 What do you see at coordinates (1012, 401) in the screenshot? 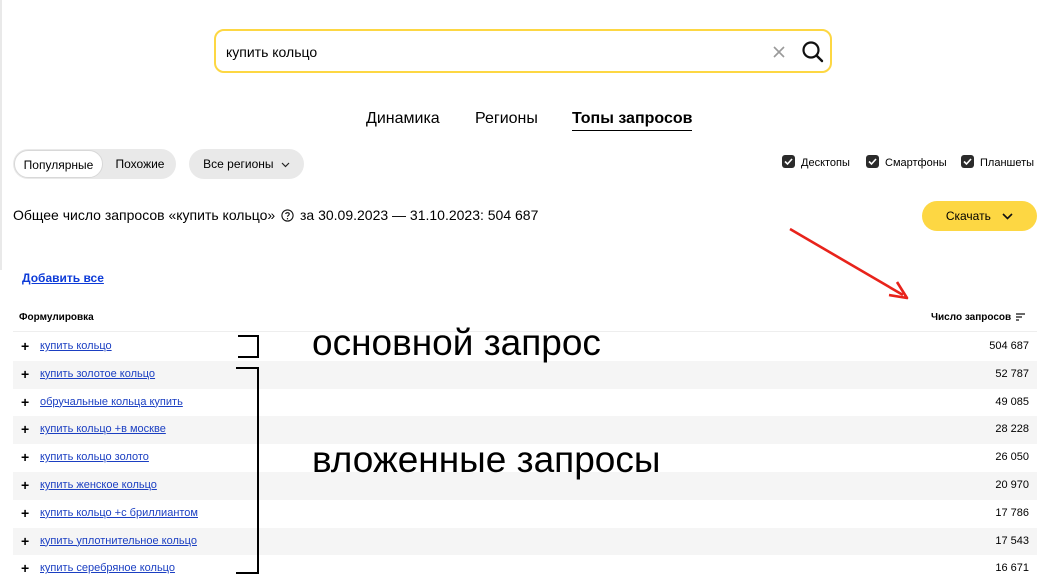
I see `query-count: 49 085` at bounding box center [1012, 401].